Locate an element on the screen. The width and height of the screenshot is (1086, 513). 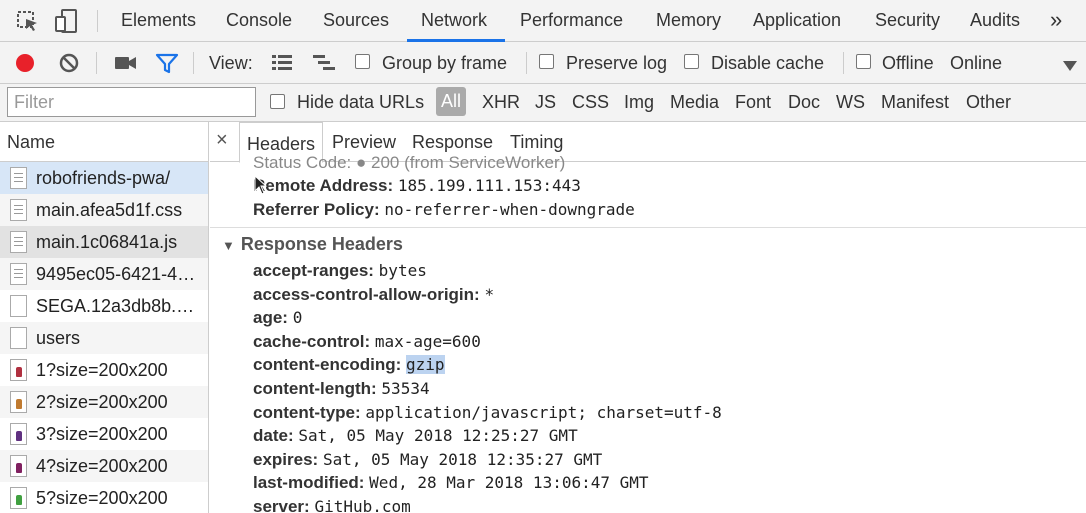
filter-type-font: Font is located at coordinates (753, 102).